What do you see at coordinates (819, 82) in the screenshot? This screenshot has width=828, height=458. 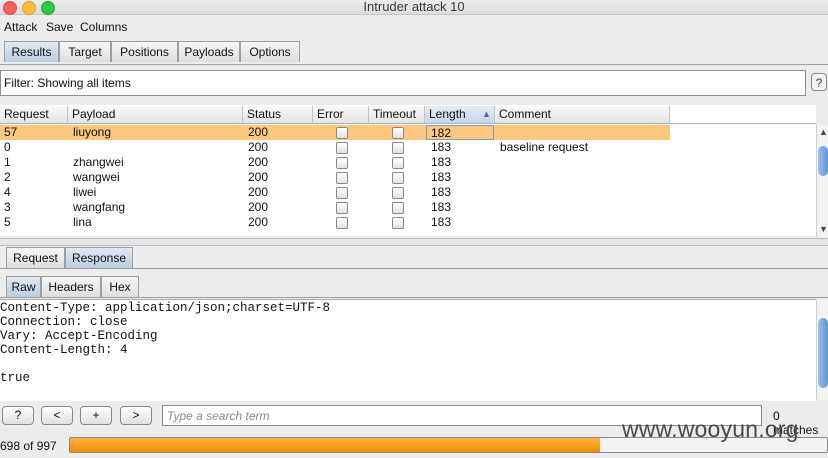 I see `help-button: ?` at bounding box center [819, 82].